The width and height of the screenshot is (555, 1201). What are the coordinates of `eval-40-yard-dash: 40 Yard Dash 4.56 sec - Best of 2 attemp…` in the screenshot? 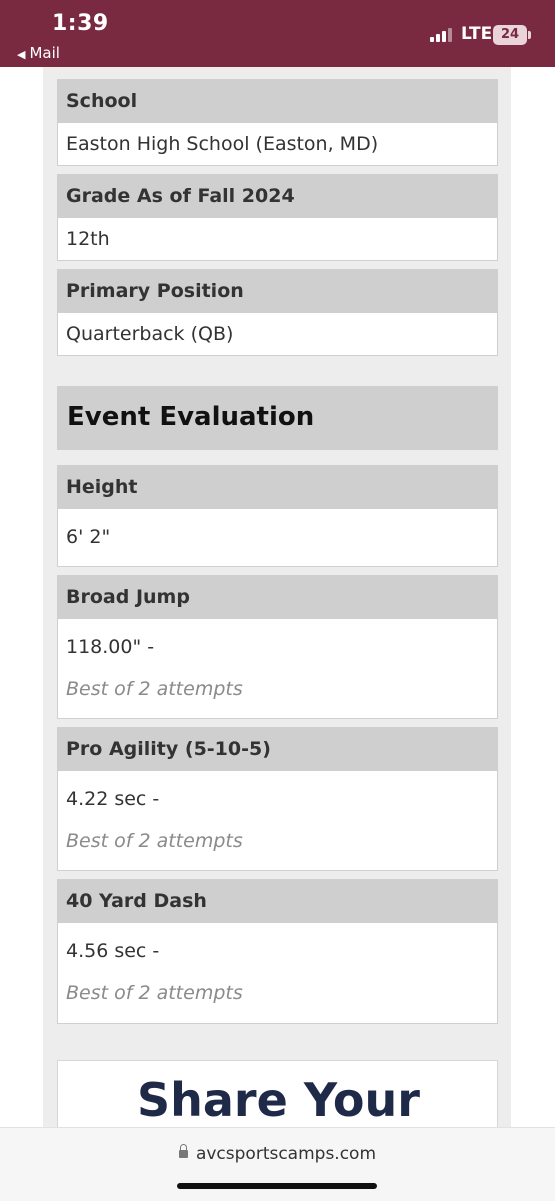 It's located at (277, 951).